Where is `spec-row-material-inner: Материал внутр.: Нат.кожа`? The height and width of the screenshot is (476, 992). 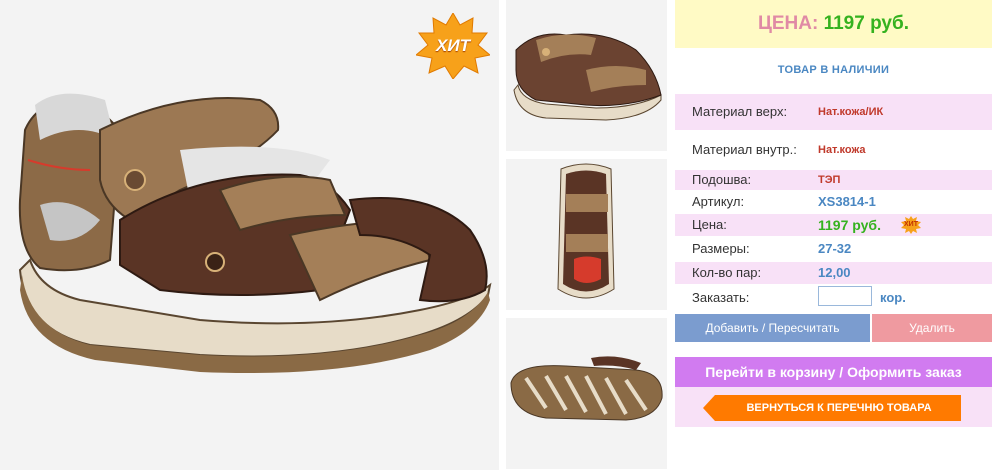
spec-row-material-inner: Материал внутр.: Нат.кожа is located at coordinates (833, 150).